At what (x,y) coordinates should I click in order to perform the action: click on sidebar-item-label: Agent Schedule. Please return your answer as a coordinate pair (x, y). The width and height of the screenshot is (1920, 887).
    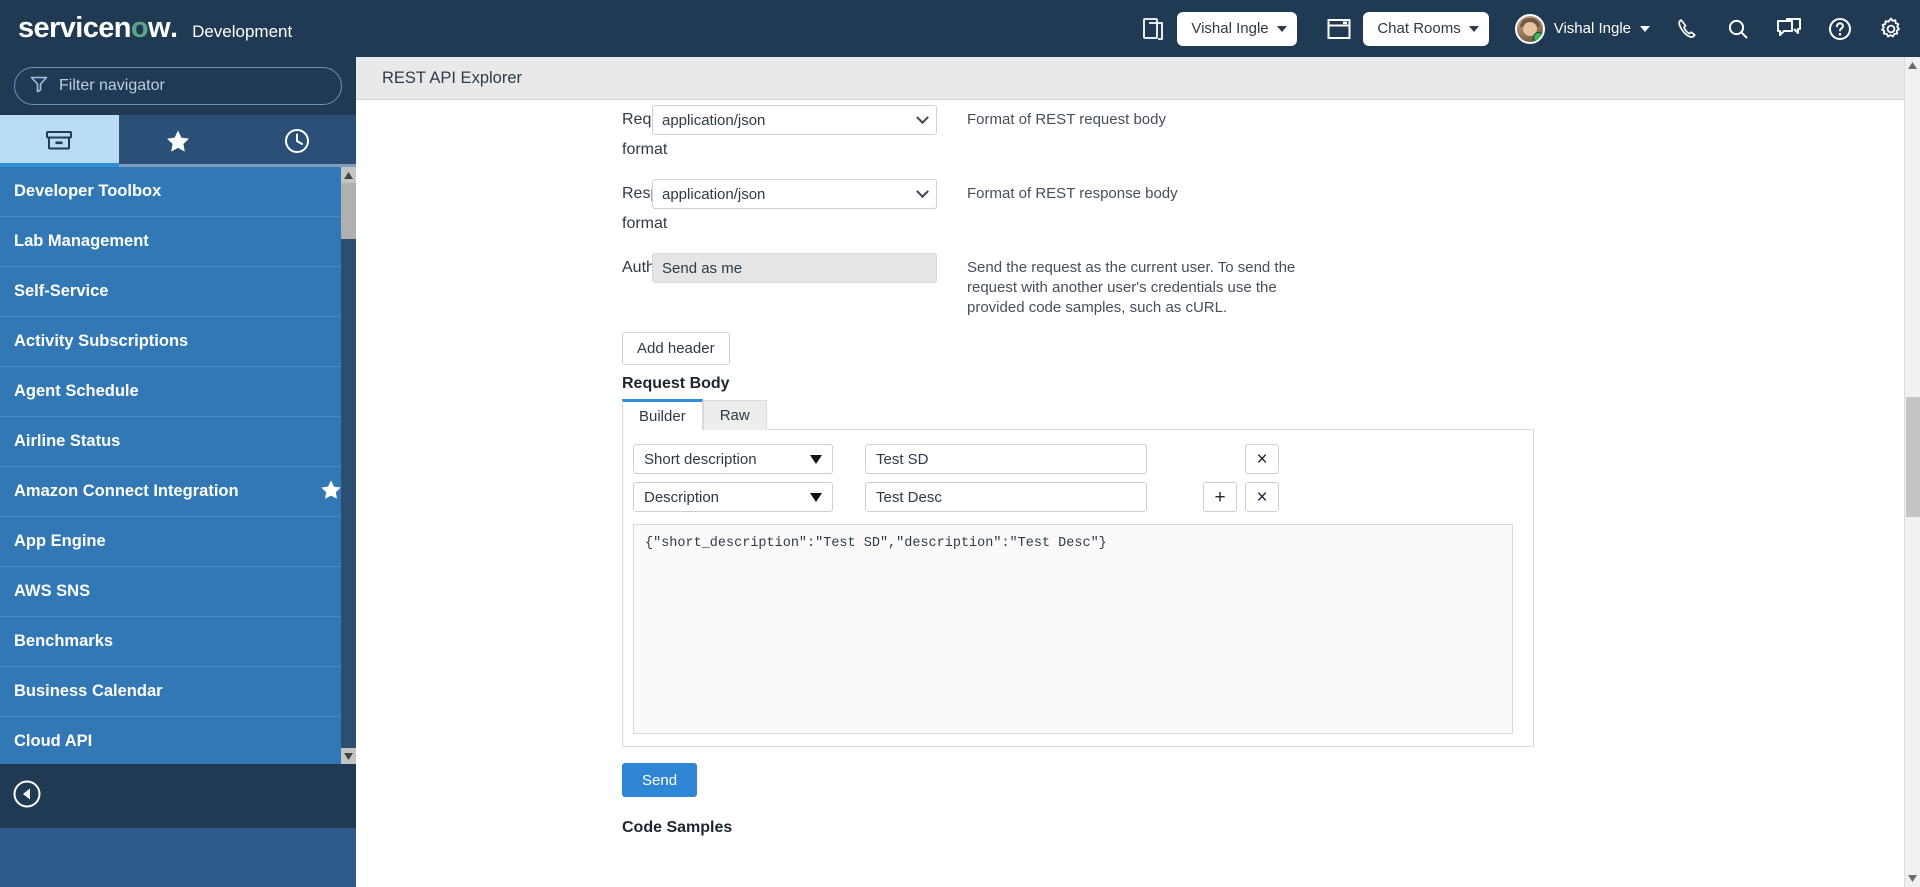
    Looking at the image, I should click on (76, 391).